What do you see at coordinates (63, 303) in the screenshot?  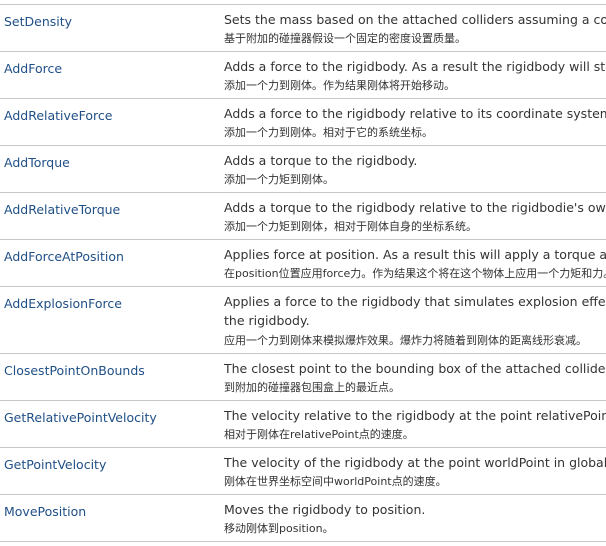 I see `method-link-add-explosion-force: AddExplosionForce` at bounding box center [63, 303].